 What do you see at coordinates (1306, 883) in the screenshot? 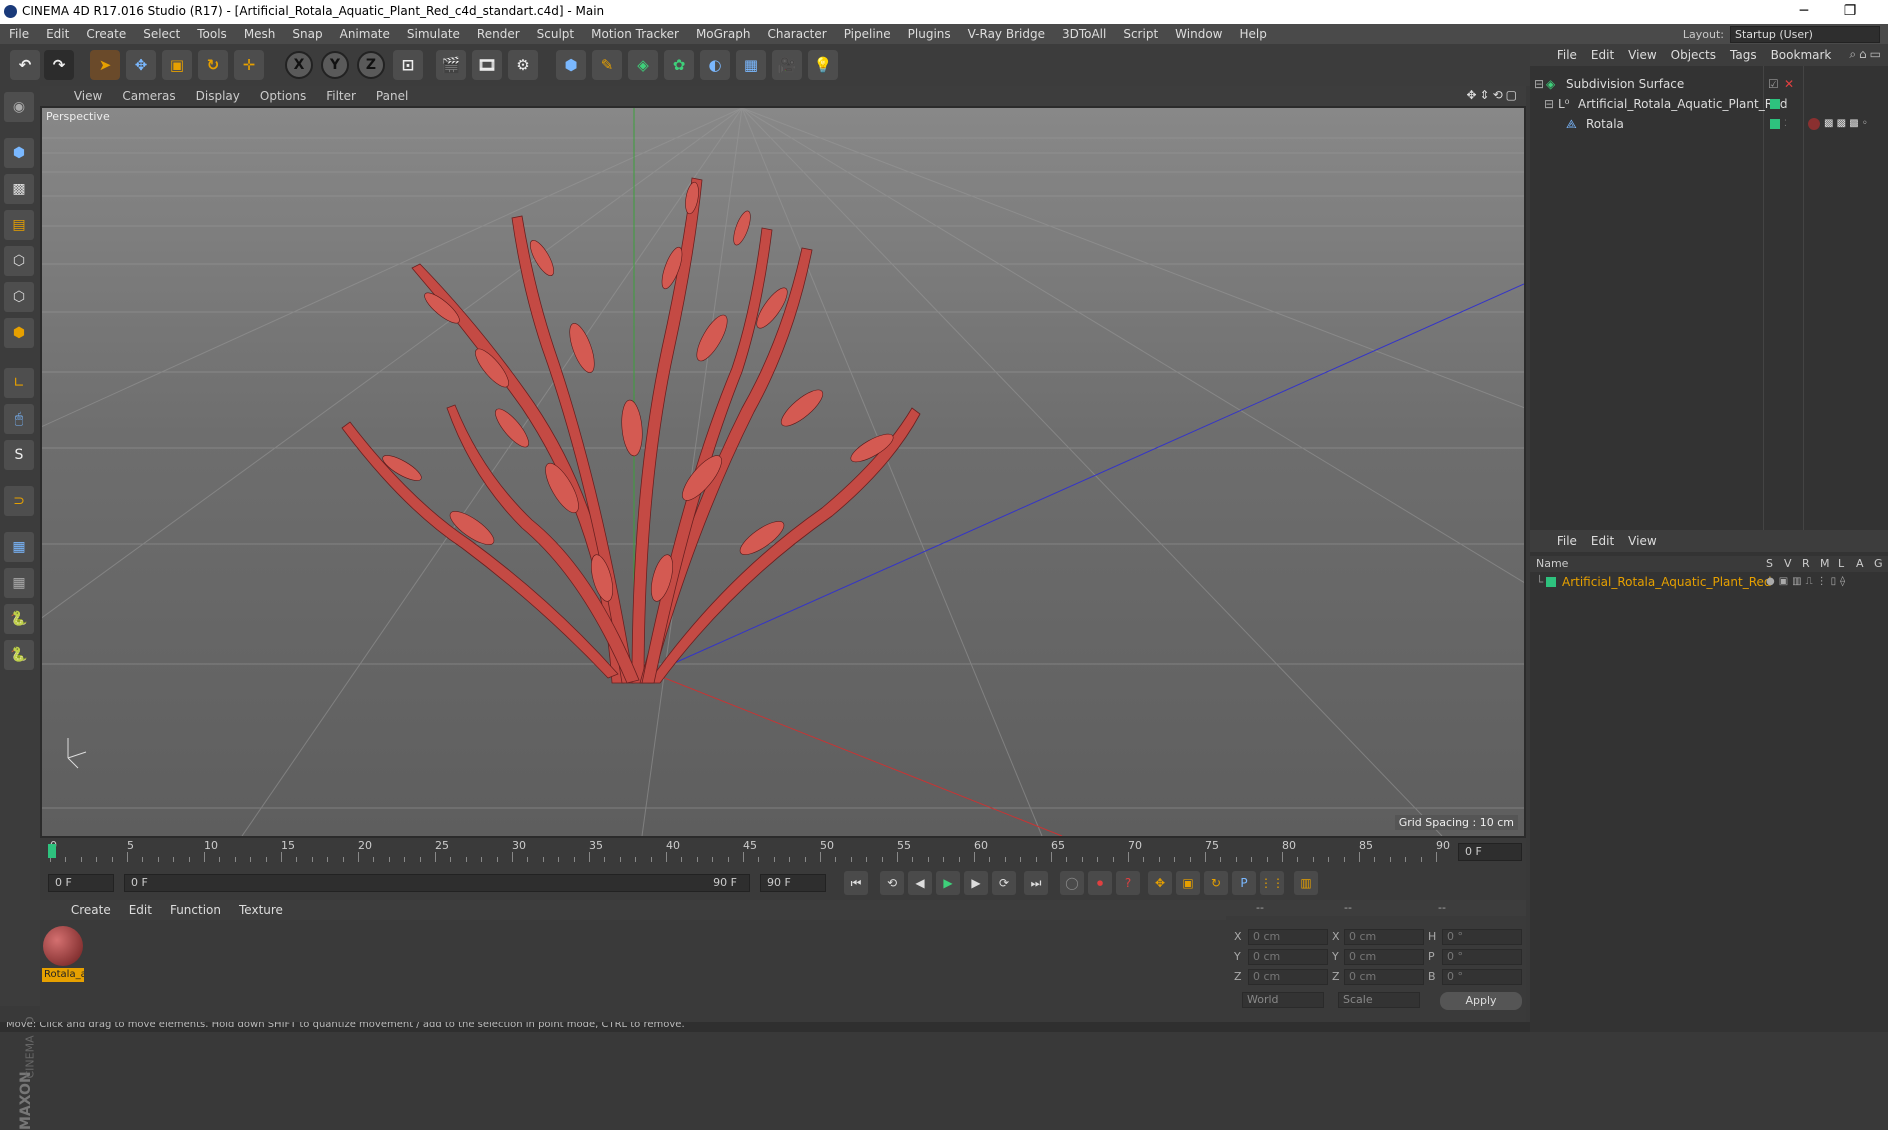
I see `timeline-window-icon: ▥` at bounding box center [1306, 883].